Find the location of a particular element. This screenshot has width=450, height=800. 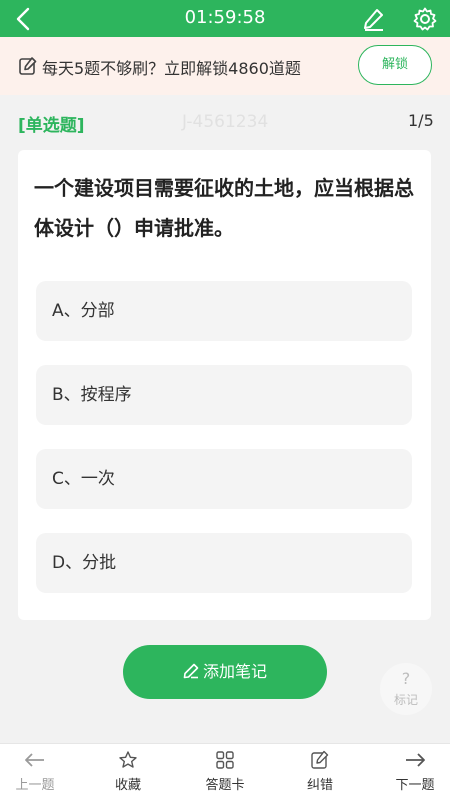

top-bar: 01:59:58 is located at coordinates (225, 18).